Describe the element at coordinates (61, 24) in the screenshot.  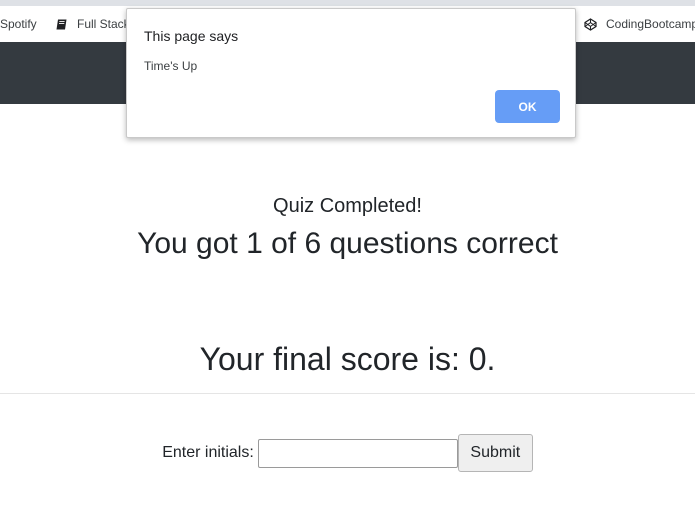
I see `book-icon` at that location.